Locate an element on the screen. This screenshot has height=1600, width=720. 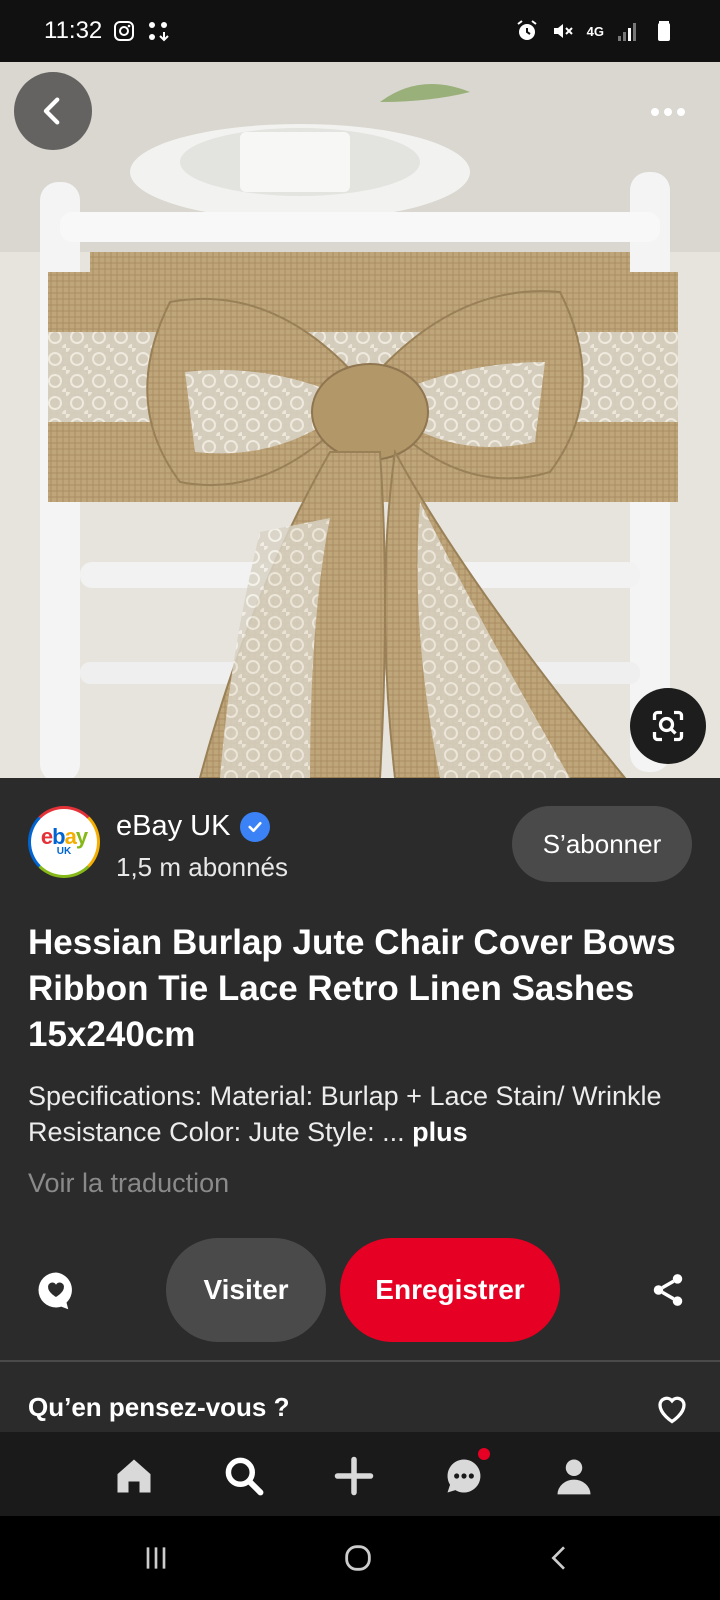
visual-search-button is located at coordinates (668, 726).